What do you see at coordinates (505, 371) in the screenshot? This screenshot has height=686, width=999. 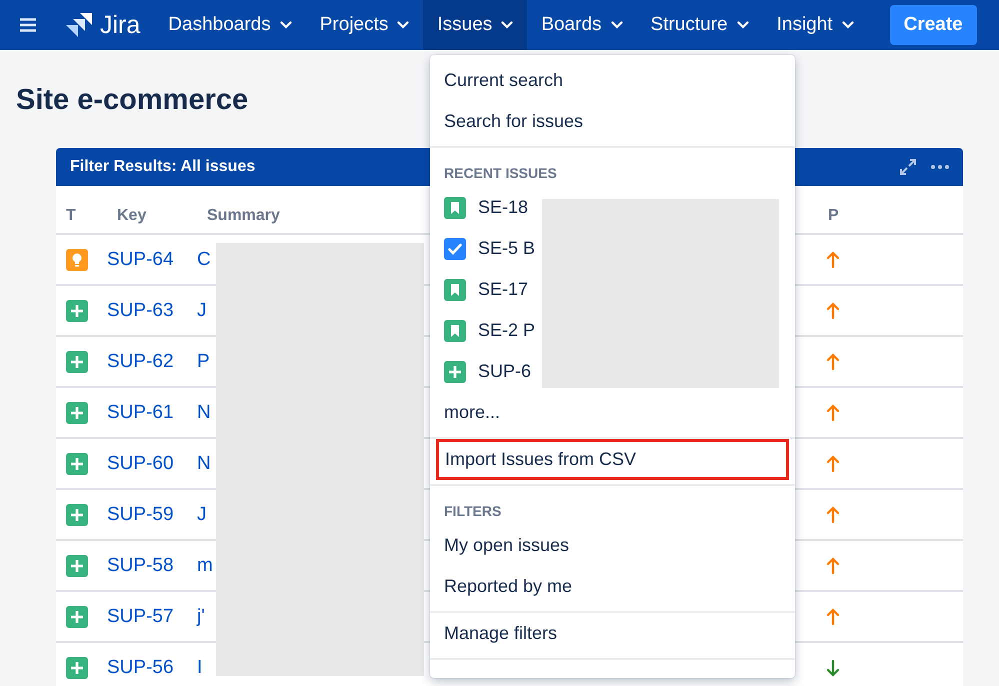 I see `recent-issue-link: SUP-6` at bounding box center [505, 371].